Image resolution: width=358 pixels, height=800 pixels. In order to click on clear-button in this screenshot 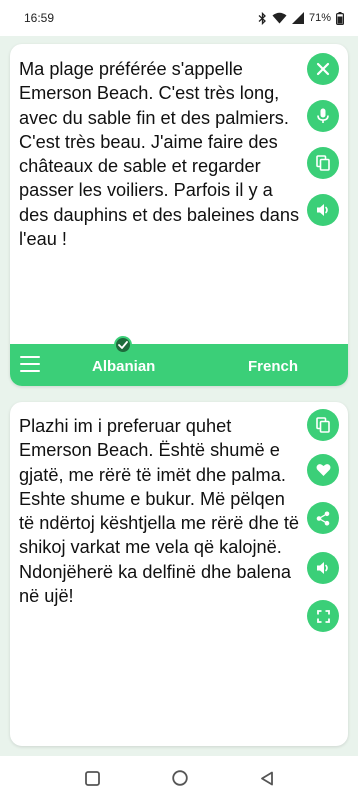, I will do `click(323, 69)`.